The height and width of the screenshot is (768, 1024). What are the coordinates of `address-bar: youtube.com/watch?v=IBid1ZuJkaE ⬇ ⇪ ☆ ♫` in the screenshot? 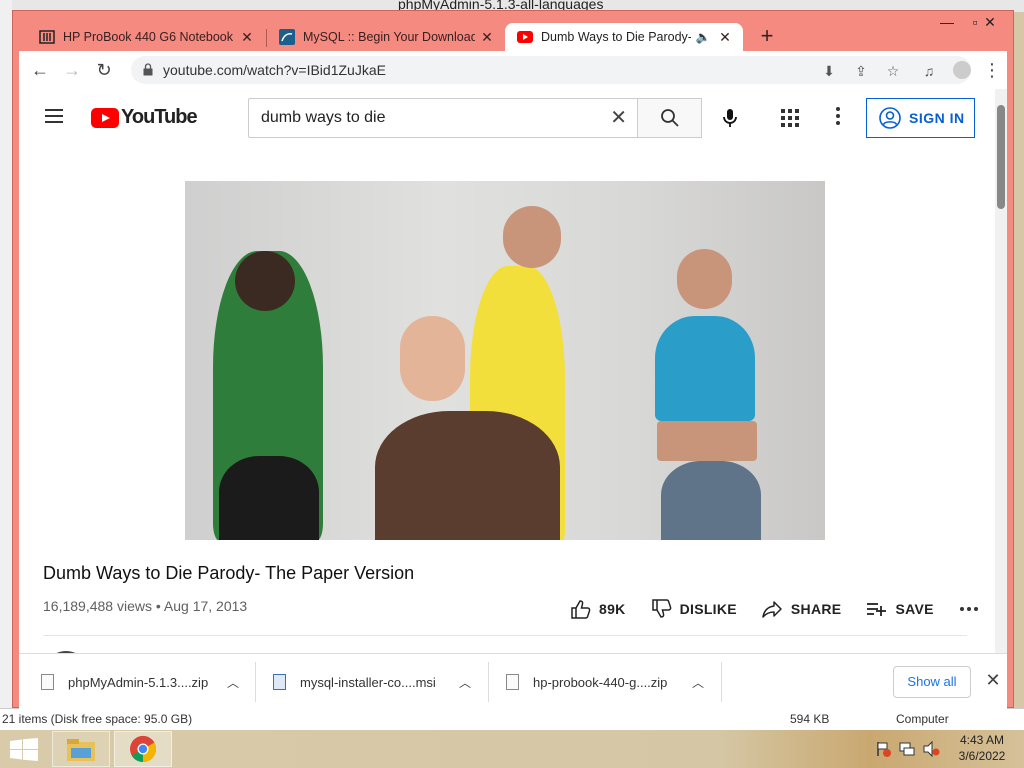 It's located at (551, 70).